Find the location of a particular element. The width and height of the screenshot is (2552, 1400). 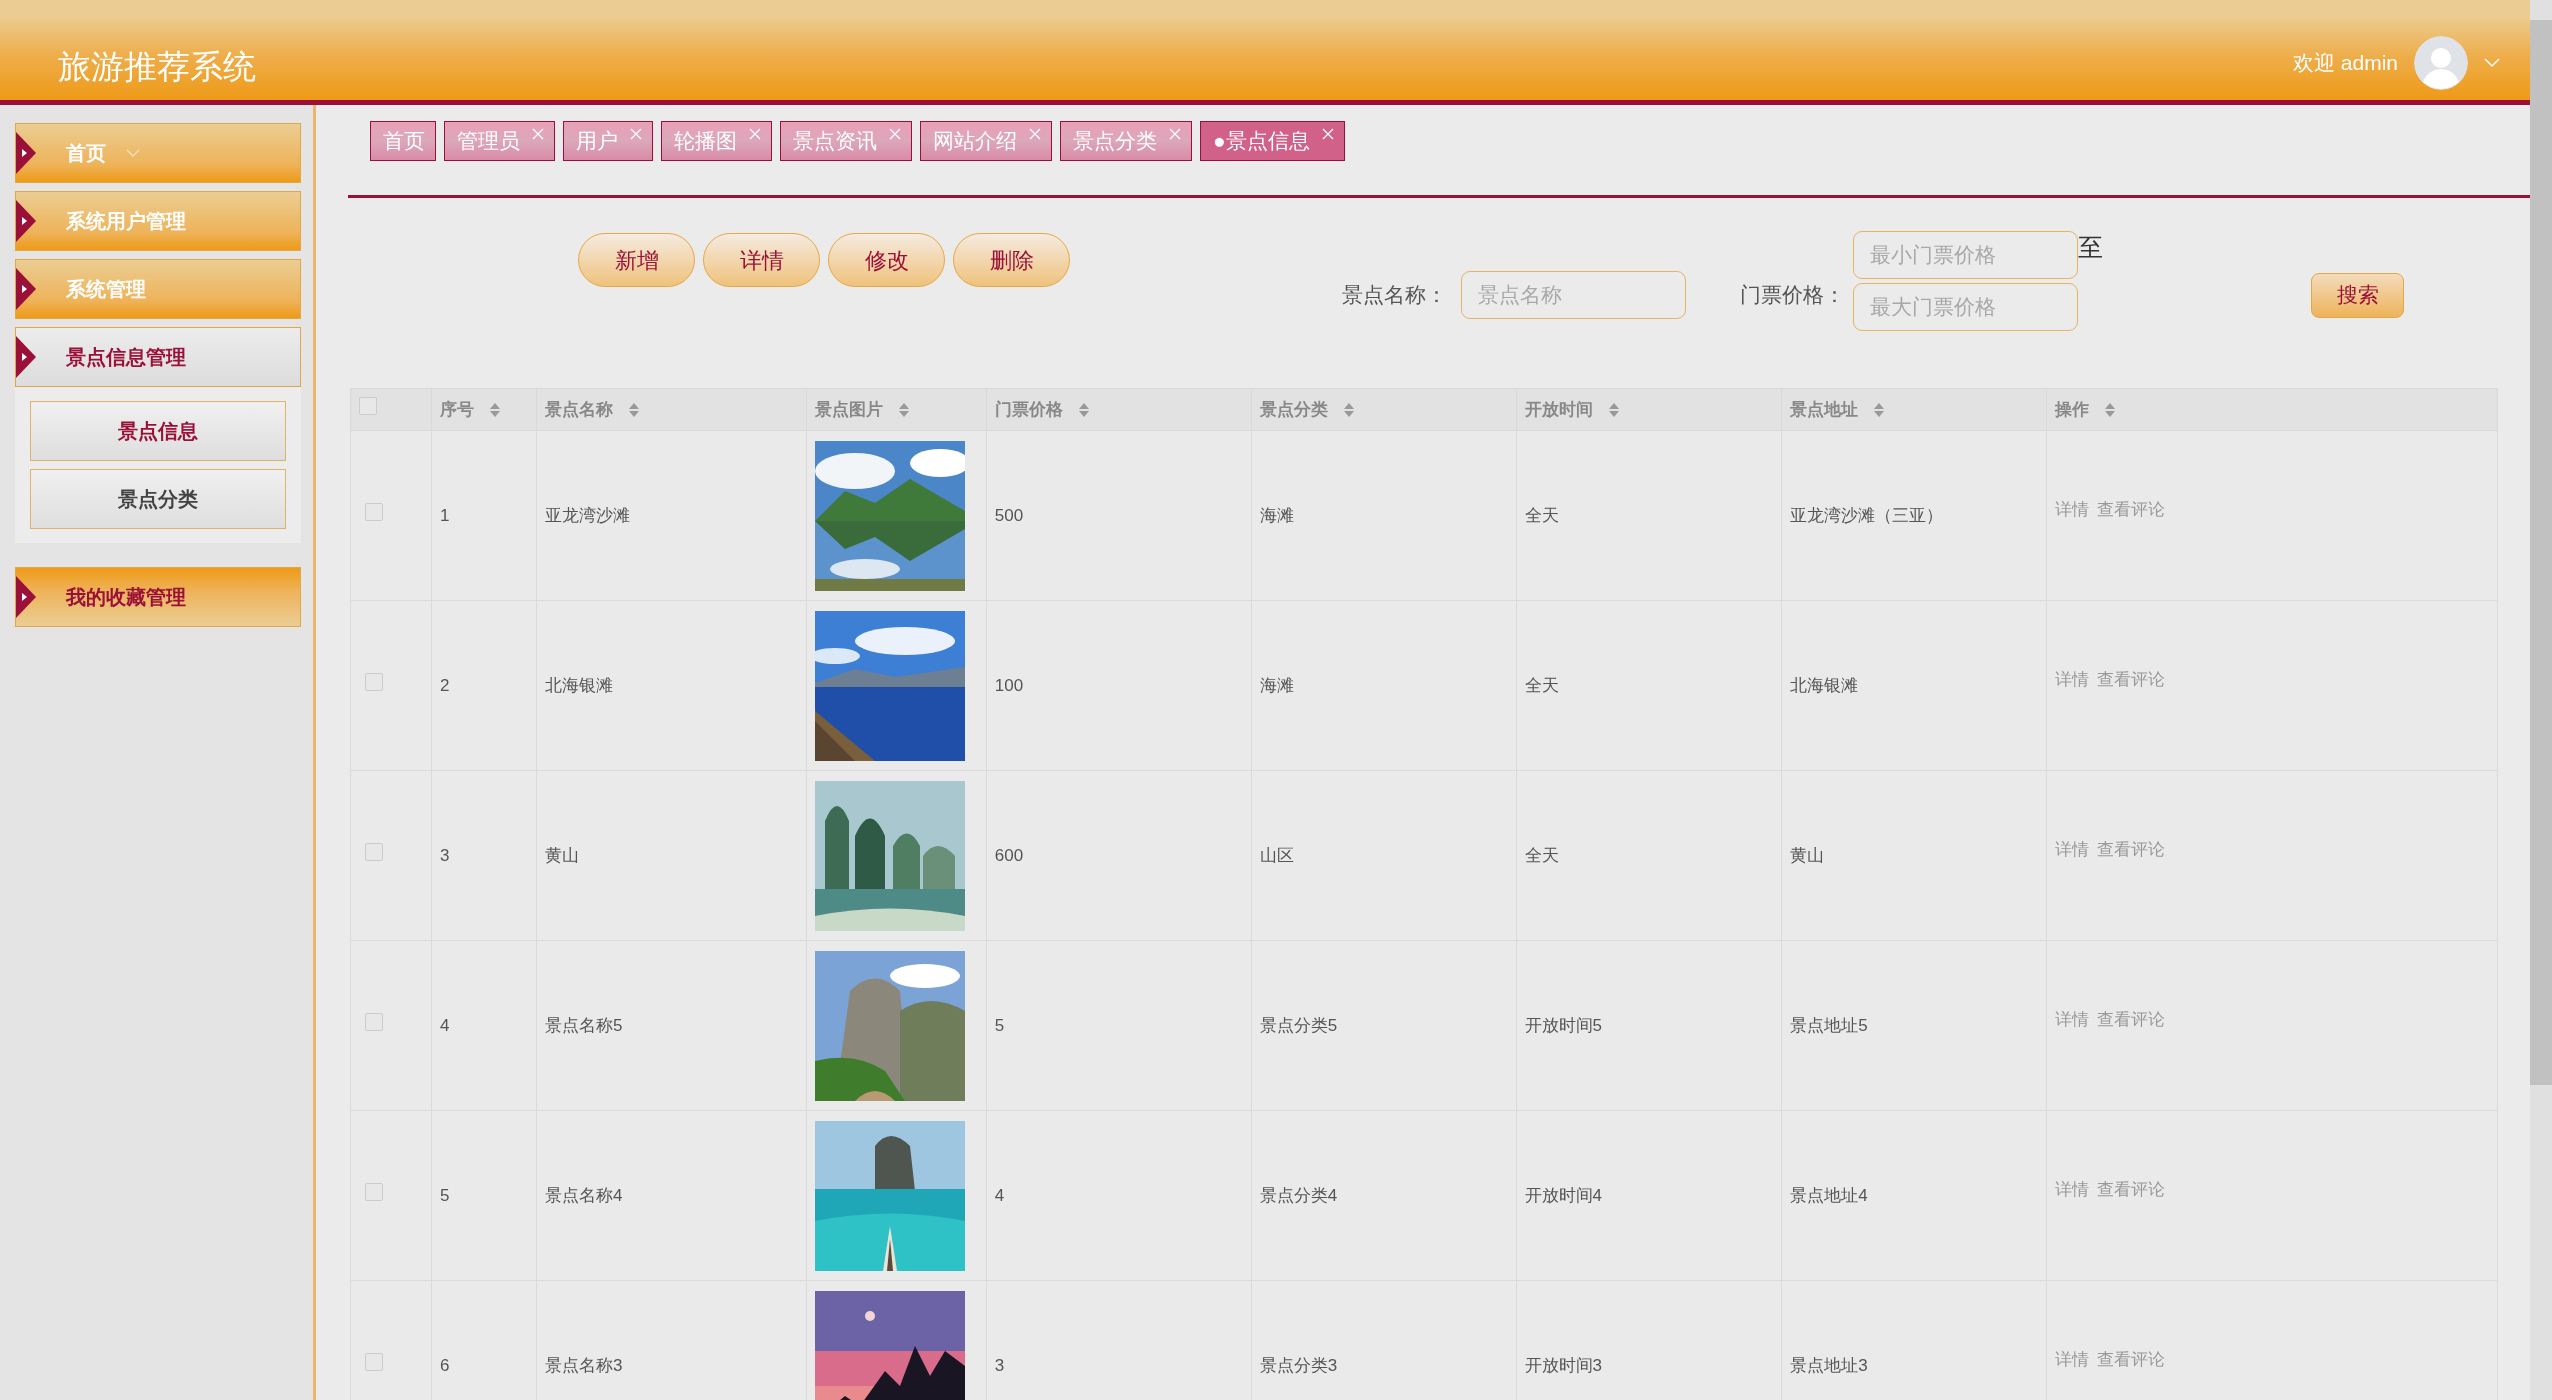

table-cell: 亚龙湾沙滩（三亚） is located at coordinates (1867, 515).